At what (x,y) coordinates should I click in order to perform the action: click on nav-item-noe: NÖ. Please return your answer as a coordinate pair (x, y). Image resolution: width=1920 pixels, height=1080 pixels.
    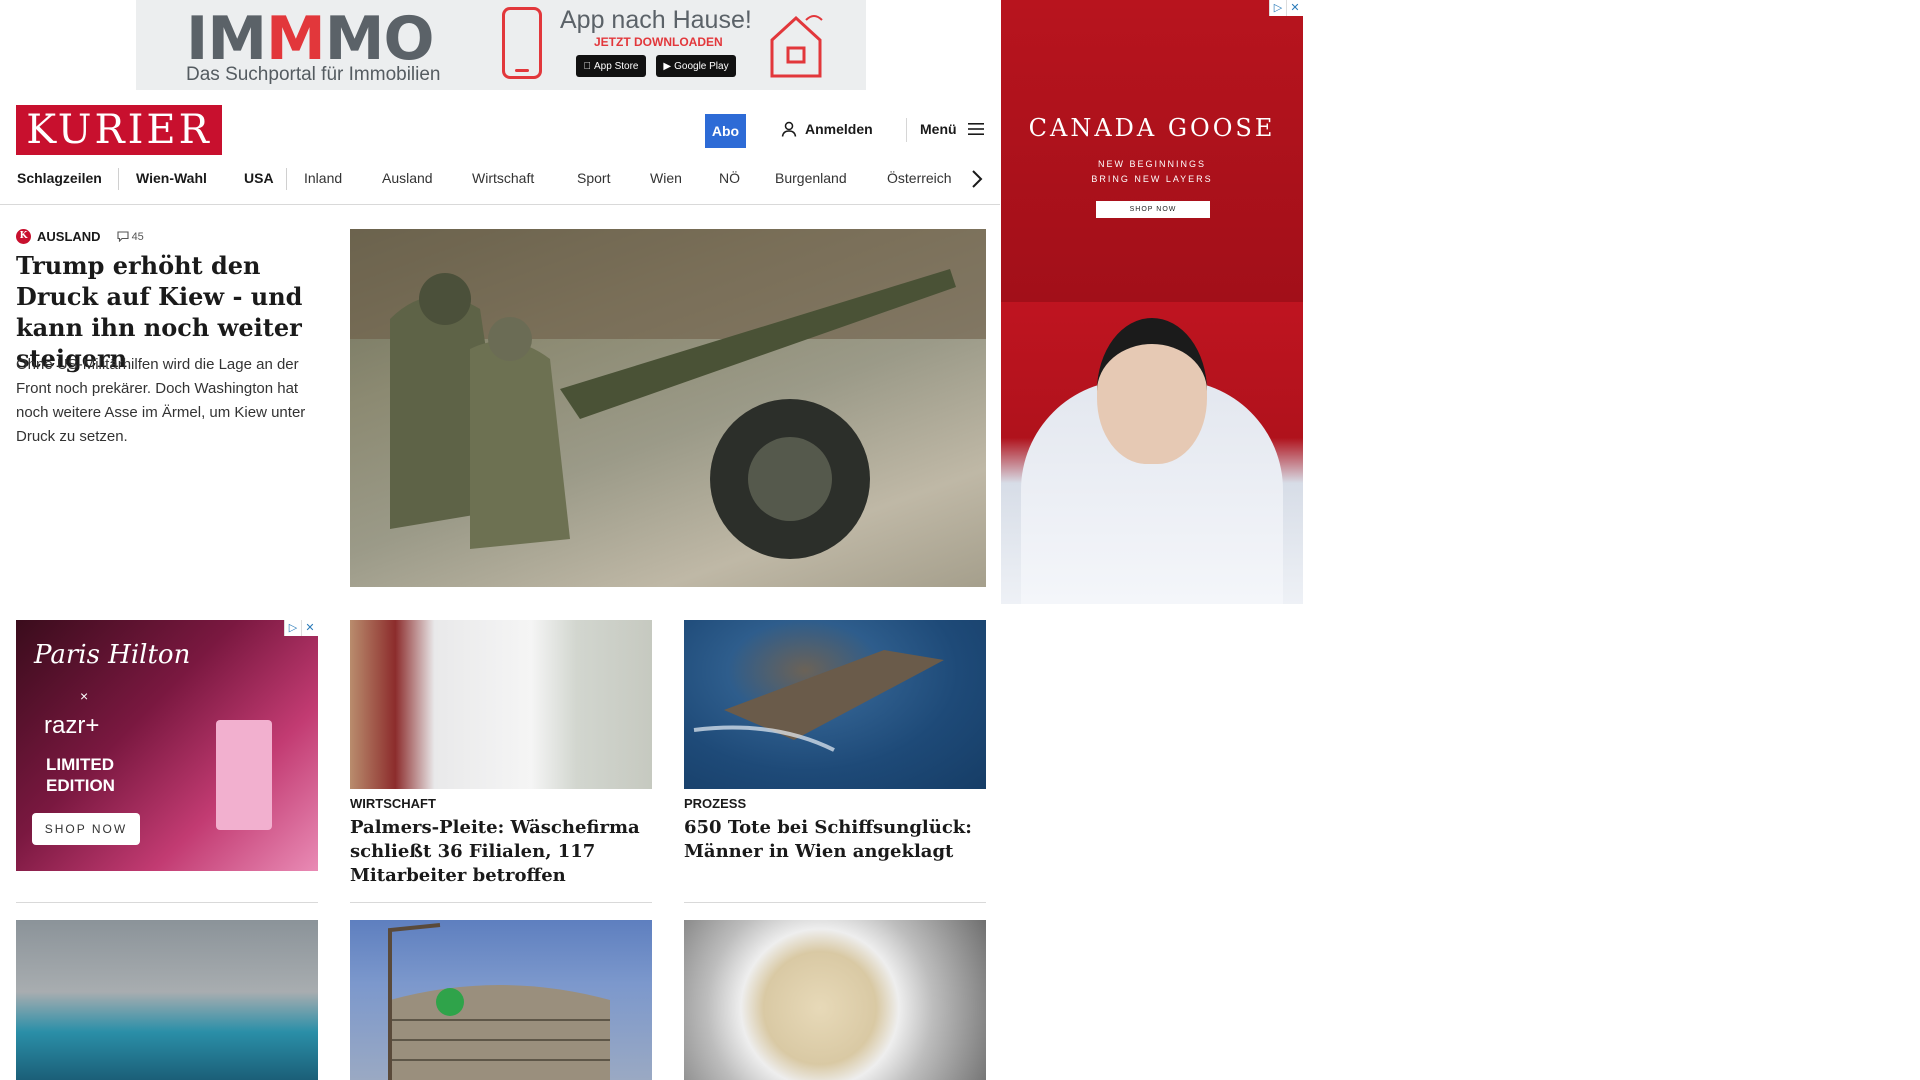
    Looking at the image, I should click on (729, 178).